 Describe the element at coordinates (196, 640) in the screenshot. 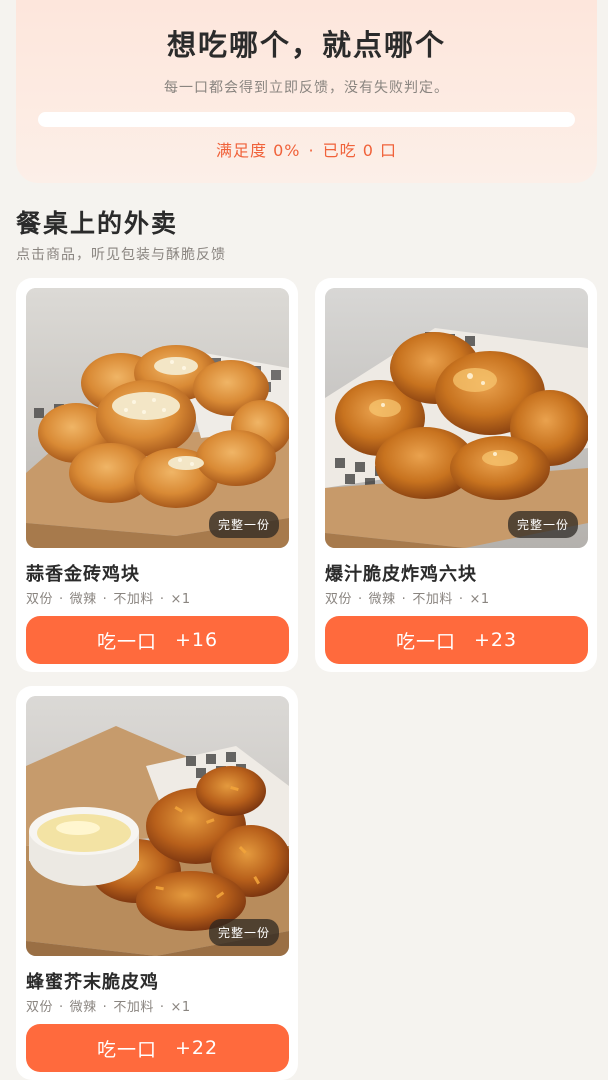

I see `eat-button-points: +16` at that location.